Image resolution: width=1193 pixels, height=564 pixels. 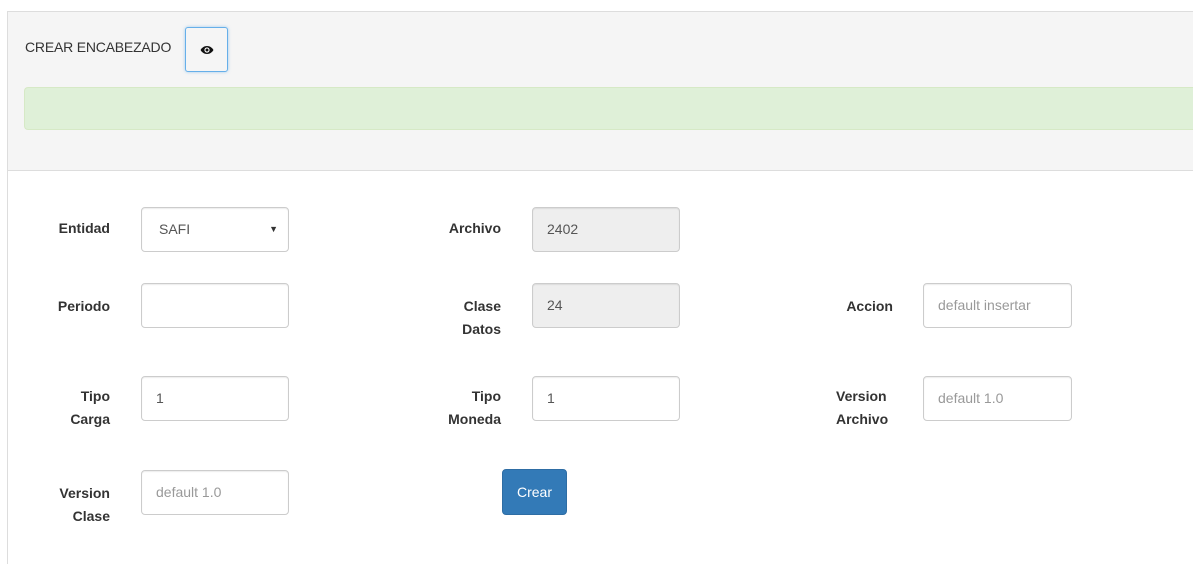 I want to click on tipo-moneda-label: Tipo Moneda, so click(x=474, y=407).